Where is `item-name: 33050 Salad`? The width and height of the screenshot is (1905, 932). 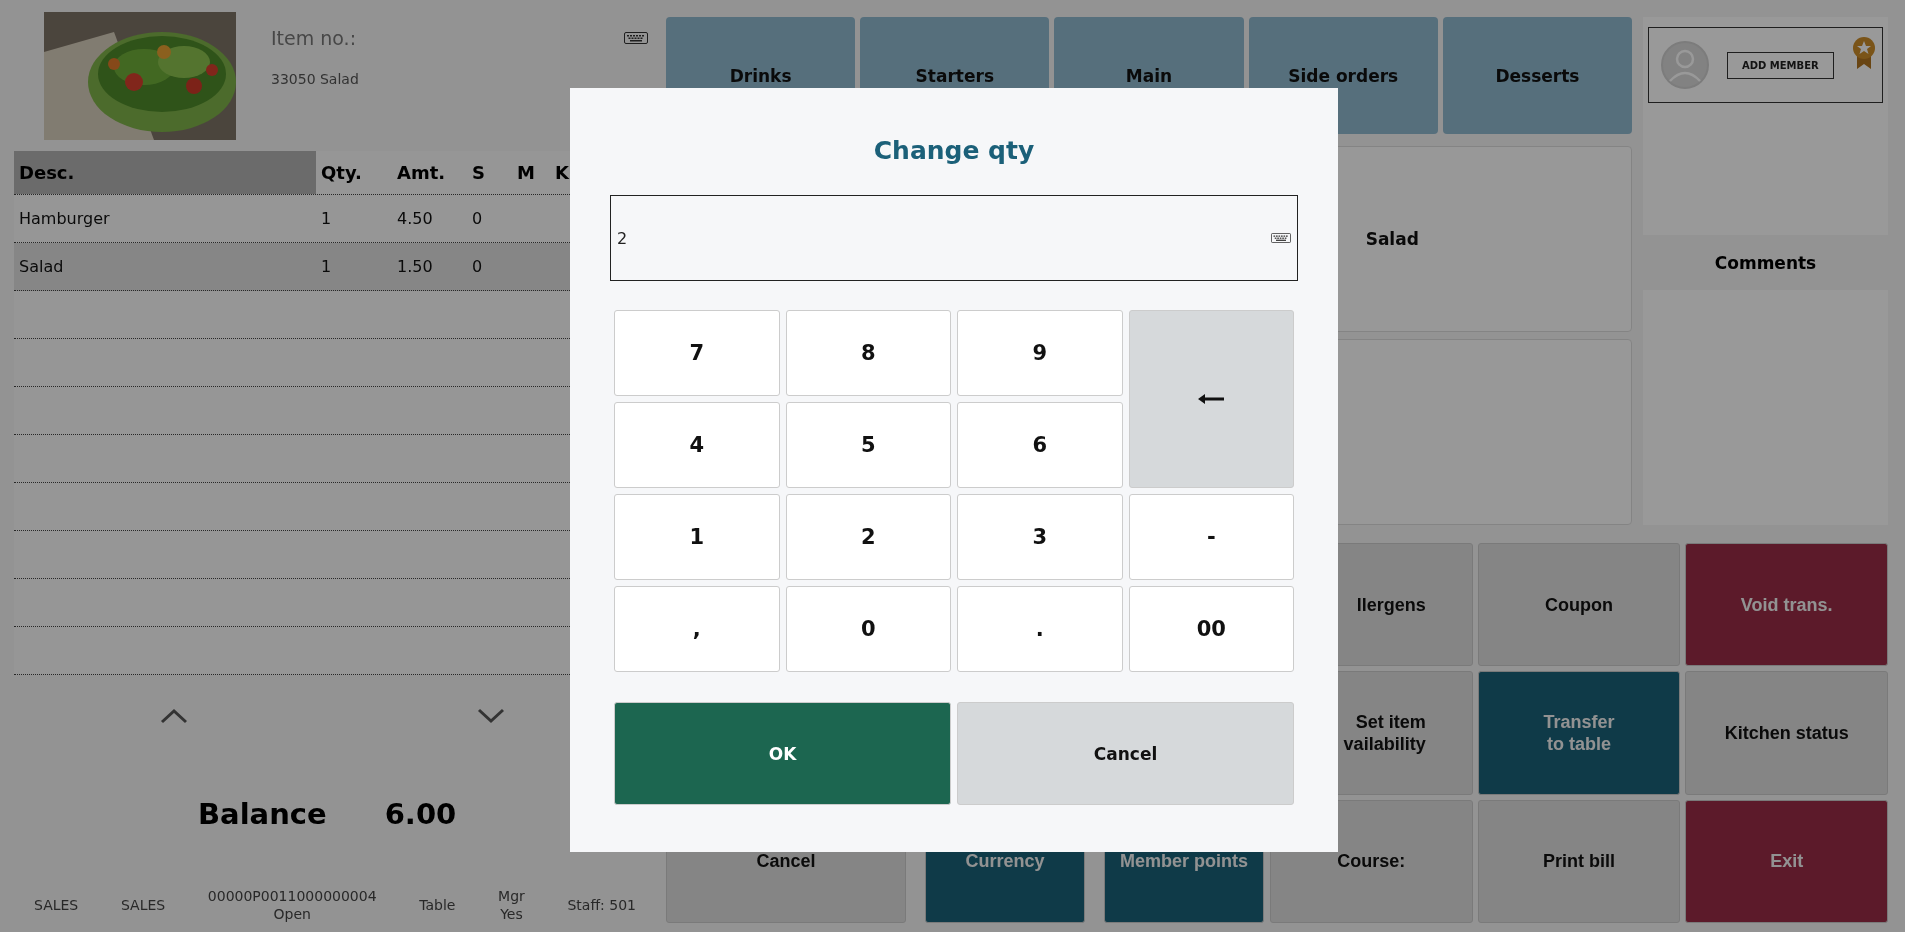
item-name: 33050 Salad is located at coordinates (315, 79).